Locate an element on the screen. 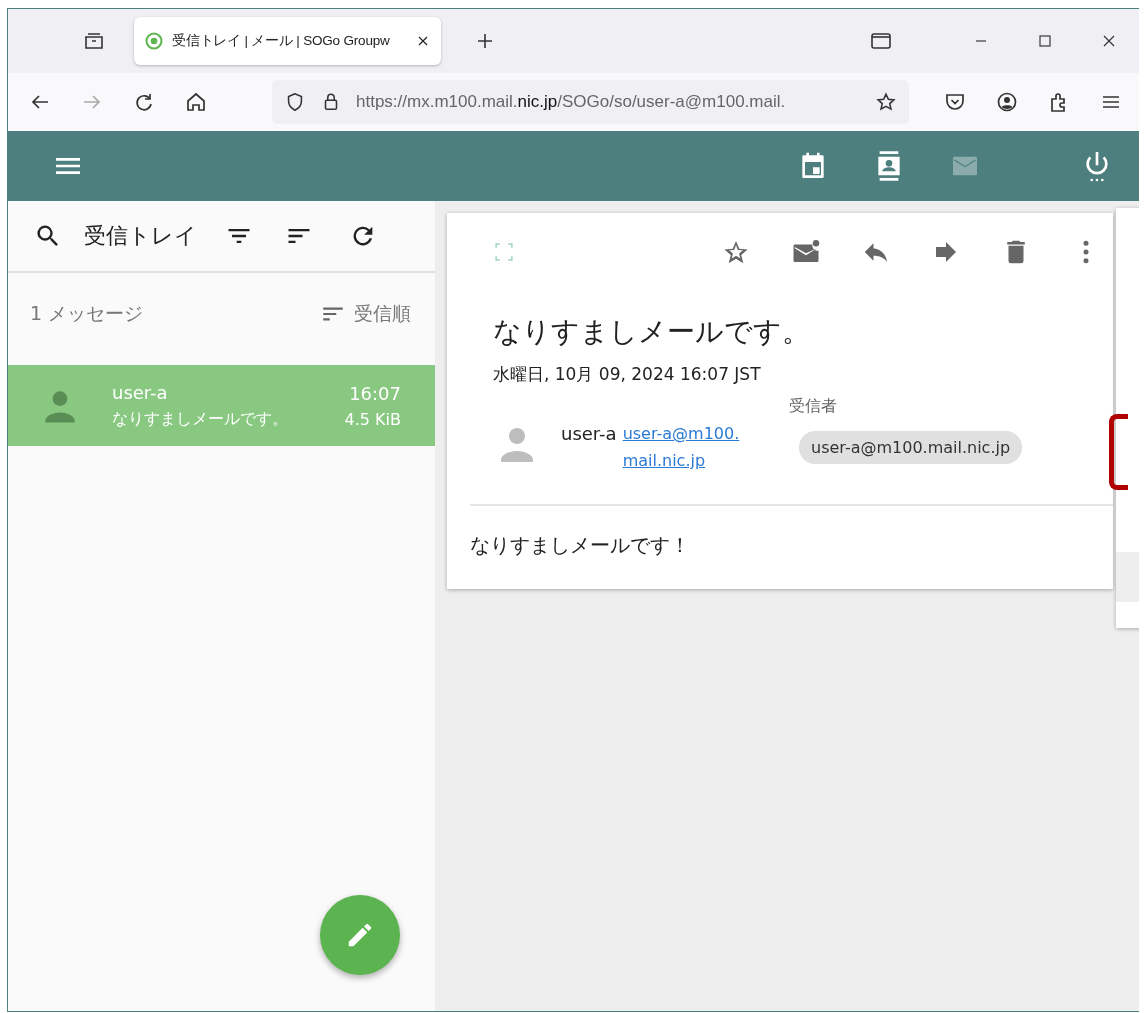 Image resolution: width=1148 pixels, height=1013 pixels. message-size: 4.5 KiB is located at coordinates (372, 419).